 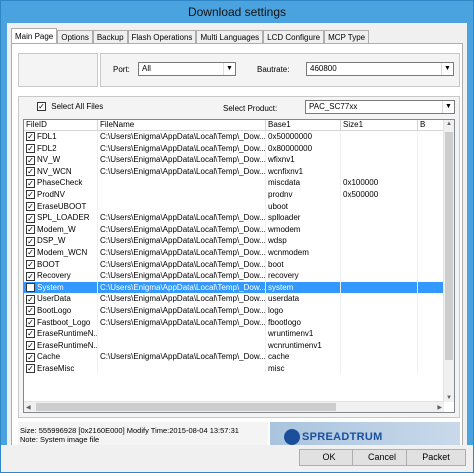 I want to click on column-header-base1: Base1, so click(x=303, y=125).